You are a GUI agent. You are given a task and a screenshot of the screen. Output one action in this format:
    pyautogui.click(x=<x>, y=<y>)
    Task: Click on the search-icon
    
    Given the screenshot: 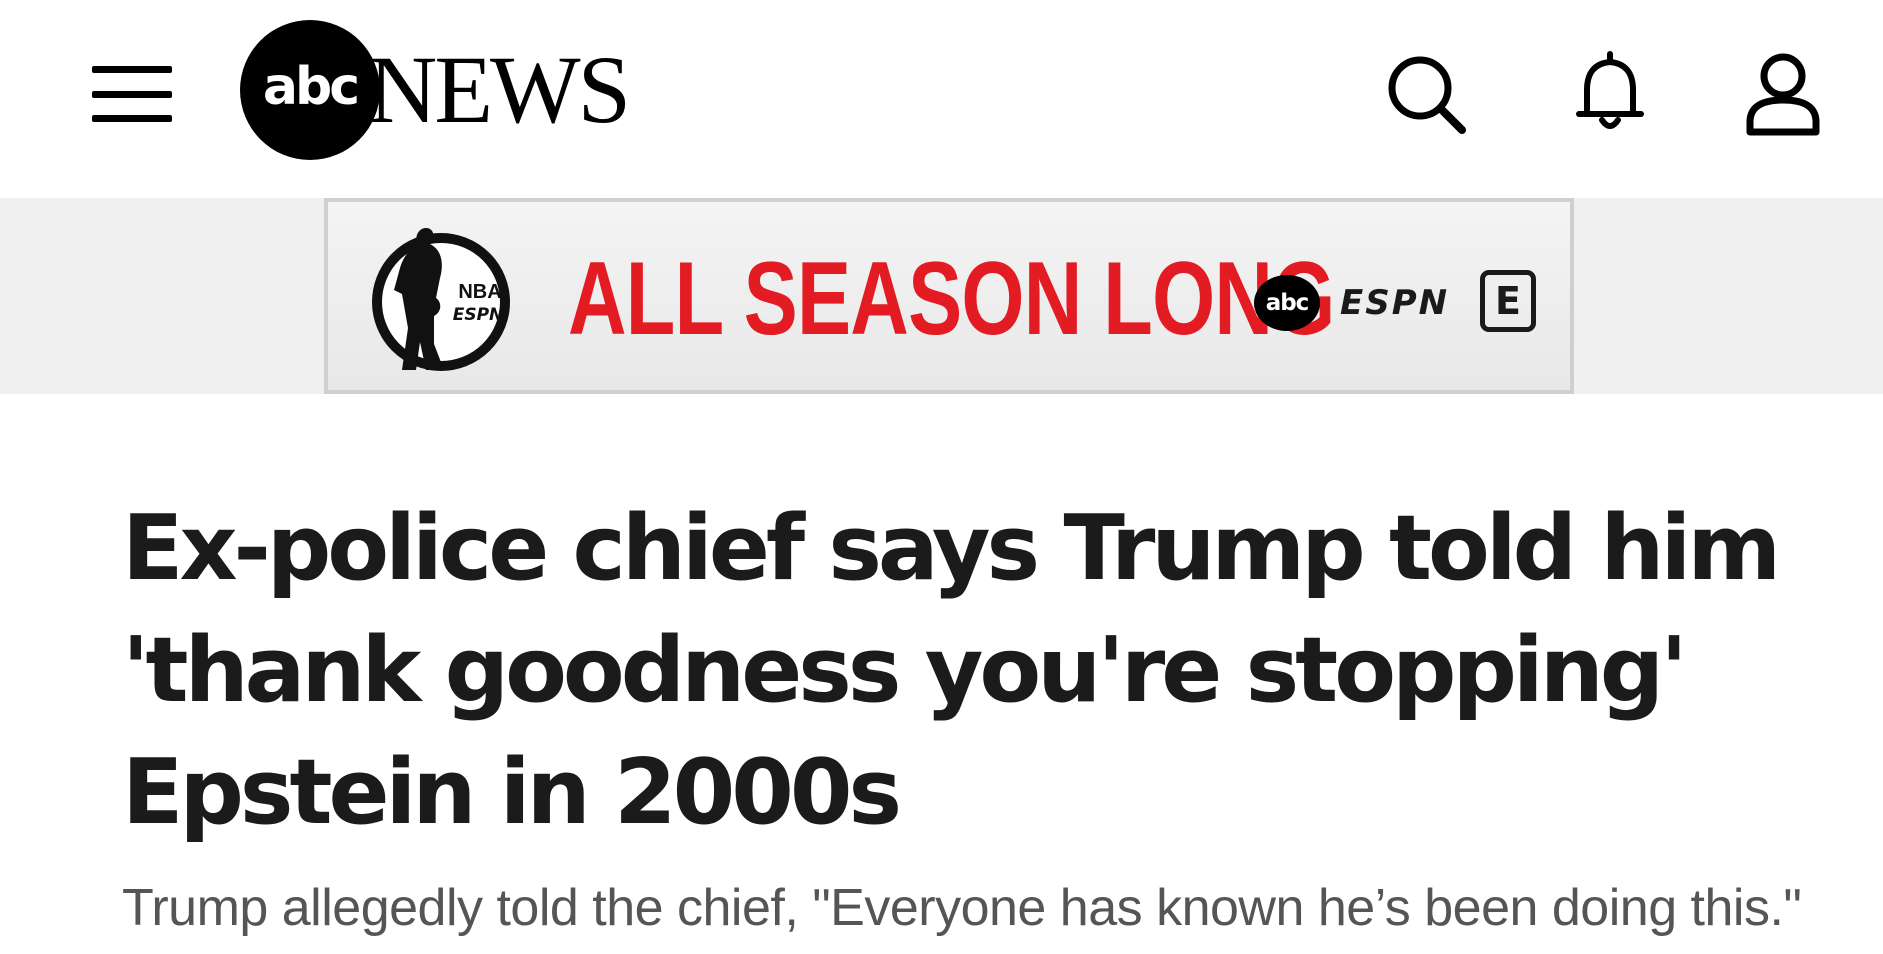 What is the action you would take?
    pyautogui.click(x=1425, y=93)
    